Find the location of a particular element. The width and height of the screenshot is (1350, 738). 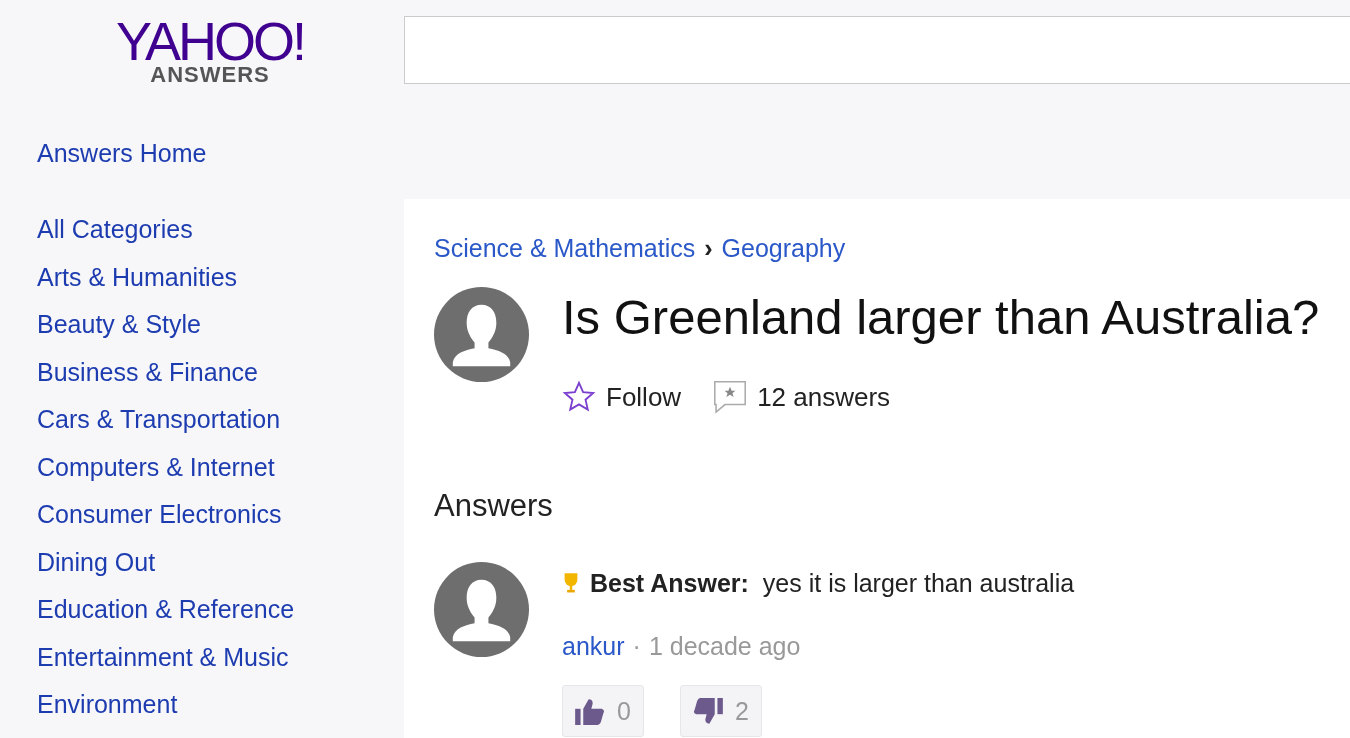

answers-heading: Answers is located at coordinates (494, 506).